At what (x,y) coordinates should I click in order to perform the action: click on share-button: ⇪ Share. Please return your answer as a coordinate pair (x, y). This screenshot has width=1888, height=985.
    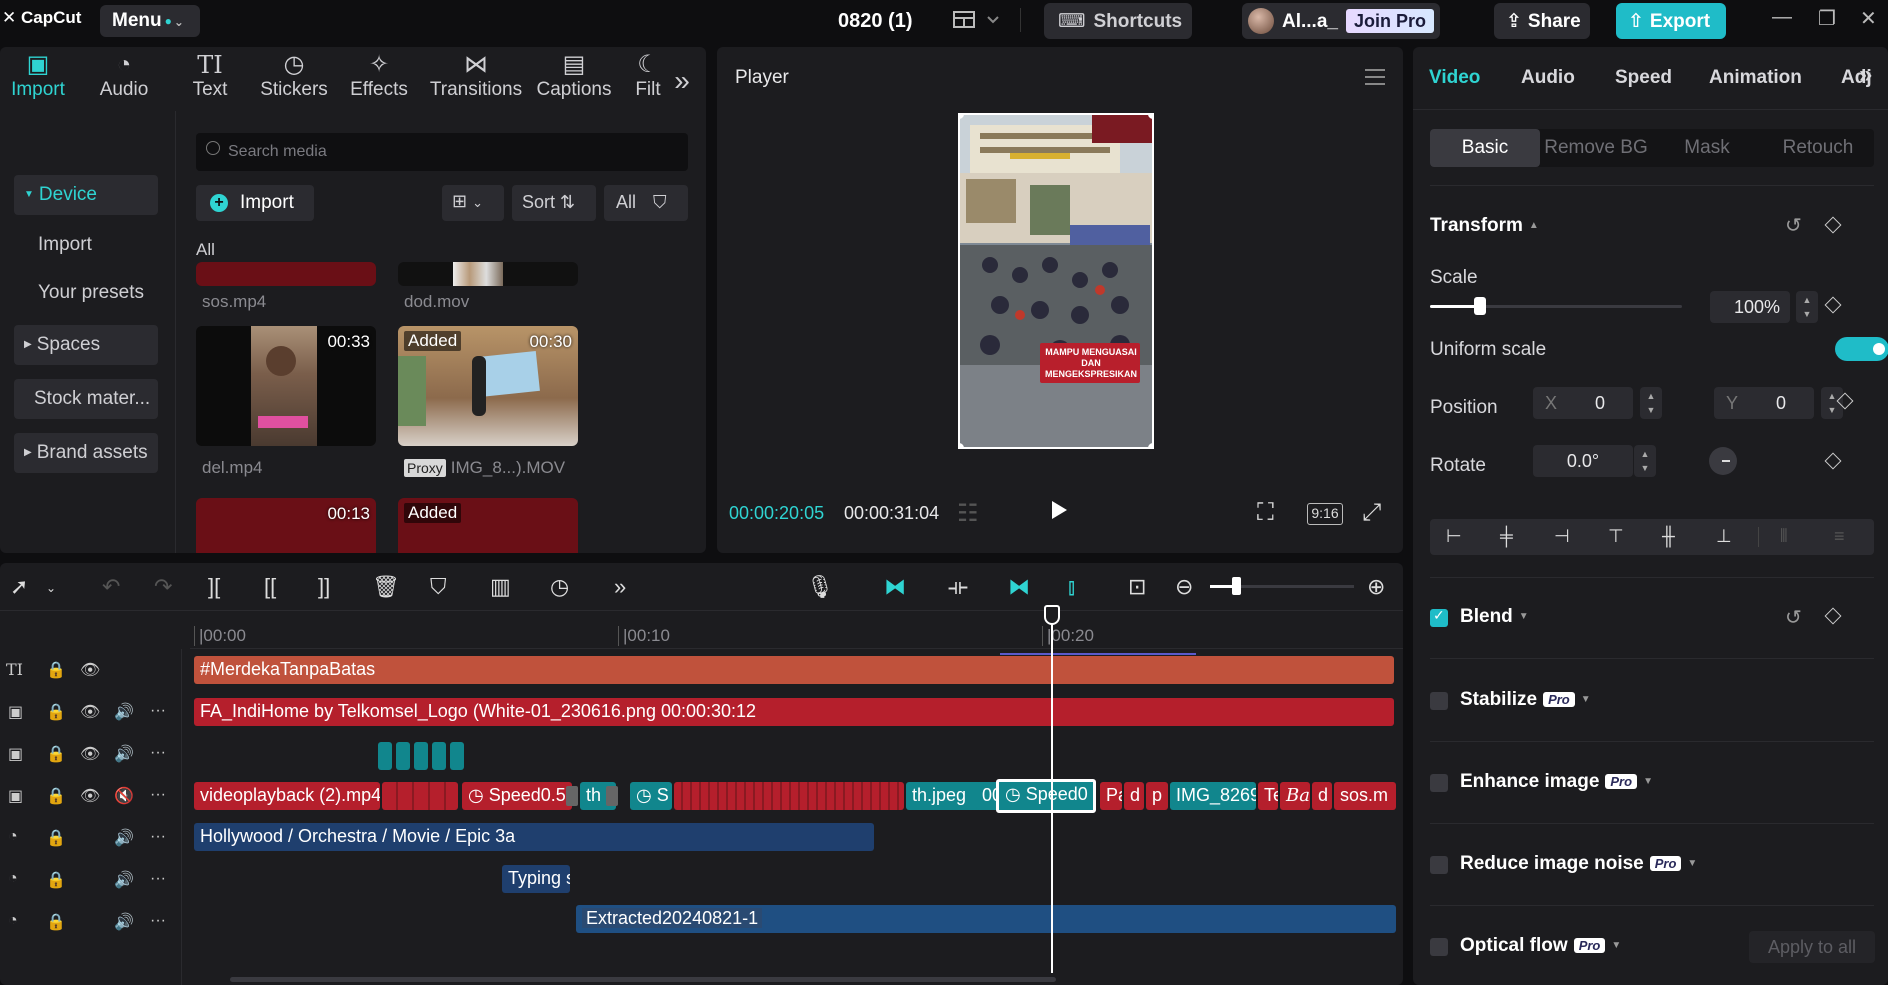
    Looking at the image, I should click on (1542, 21).